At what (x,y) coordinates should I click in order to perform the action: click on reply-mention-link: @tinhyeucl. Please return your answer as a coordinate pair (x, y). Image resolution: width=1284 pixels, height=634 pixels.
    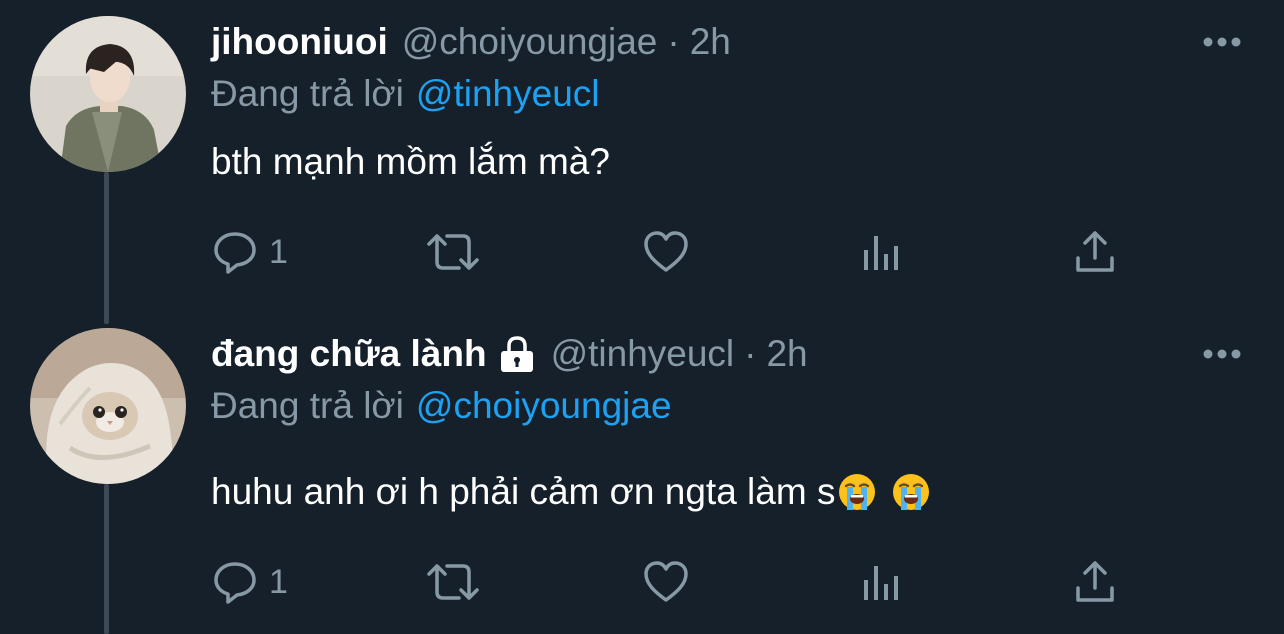
    Looking at the image, I should click on (508, 93).